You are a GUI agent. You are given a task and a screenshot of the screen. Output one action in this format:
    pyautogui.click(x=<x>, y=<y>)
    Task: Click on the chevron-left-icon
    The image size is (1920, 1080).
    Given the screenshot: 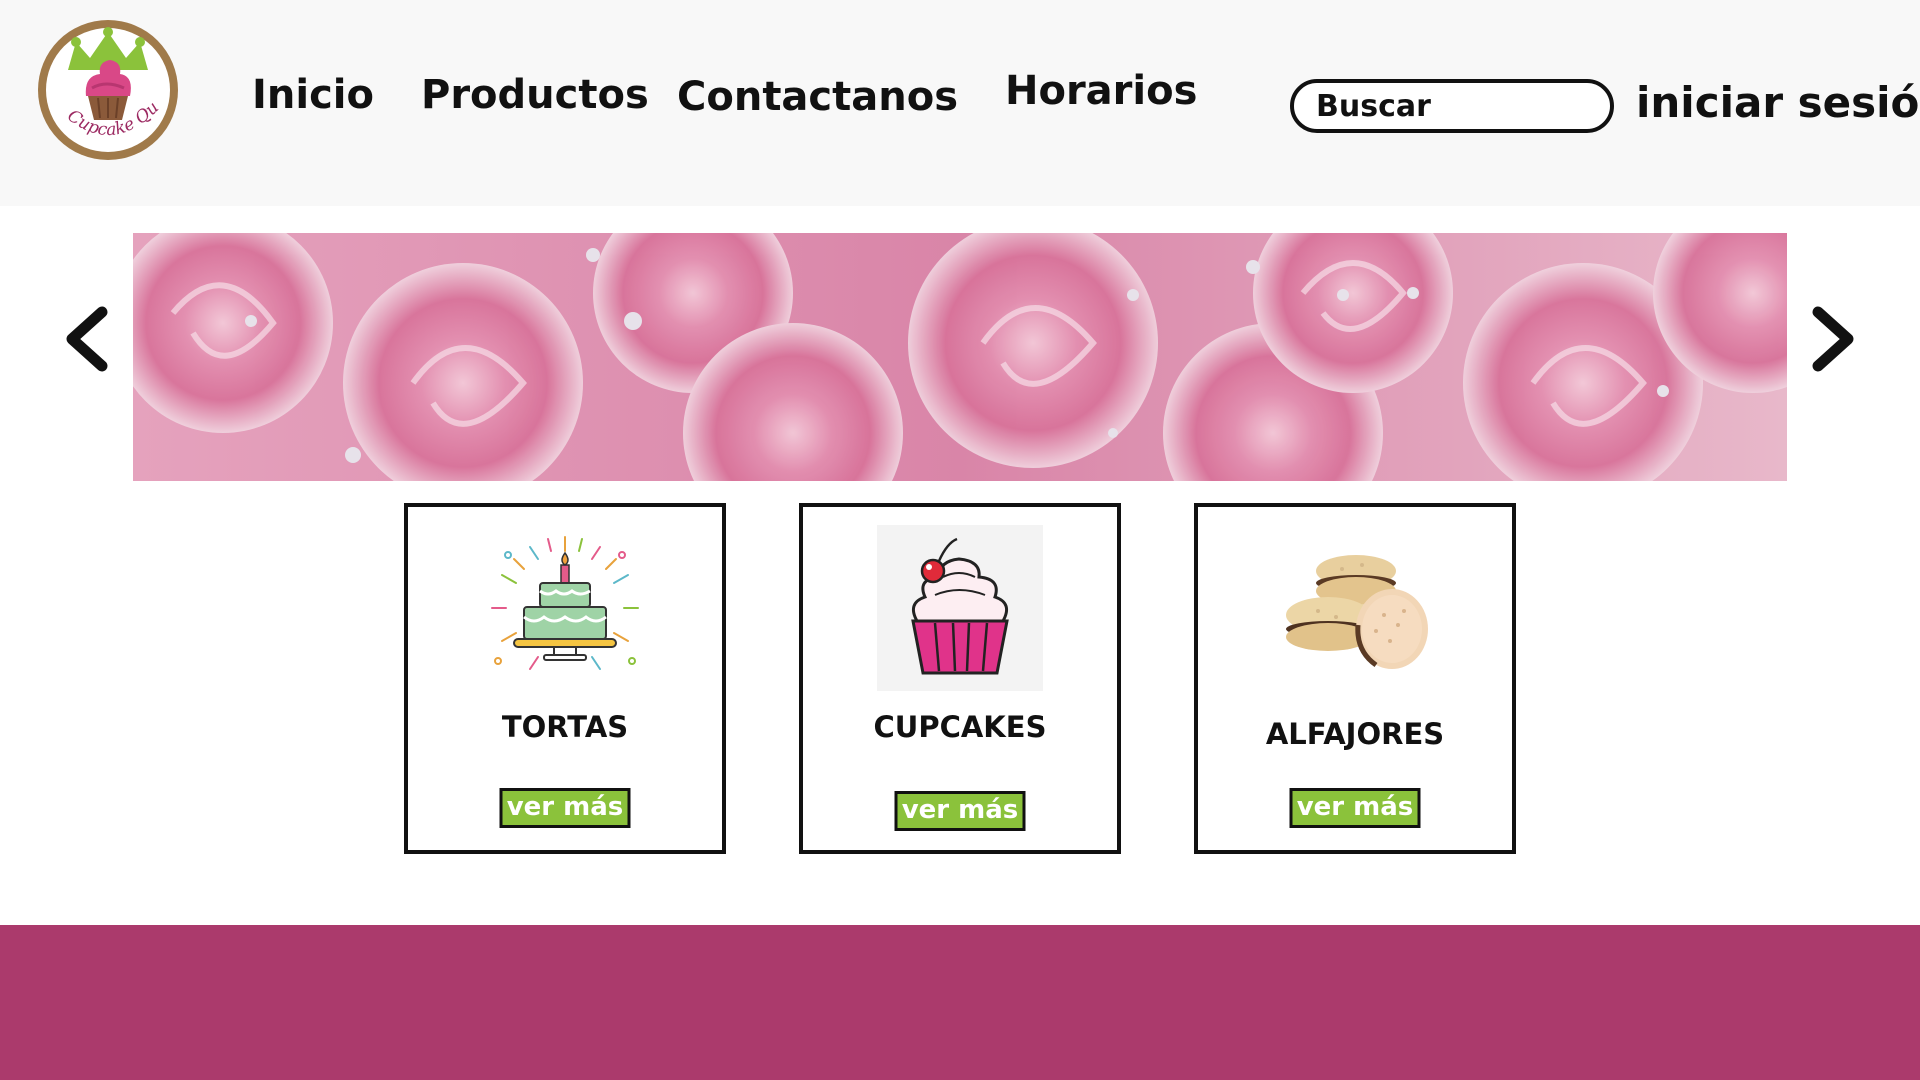 What is the action you would take?
    pyautogui.click(x=87, y=339)
    